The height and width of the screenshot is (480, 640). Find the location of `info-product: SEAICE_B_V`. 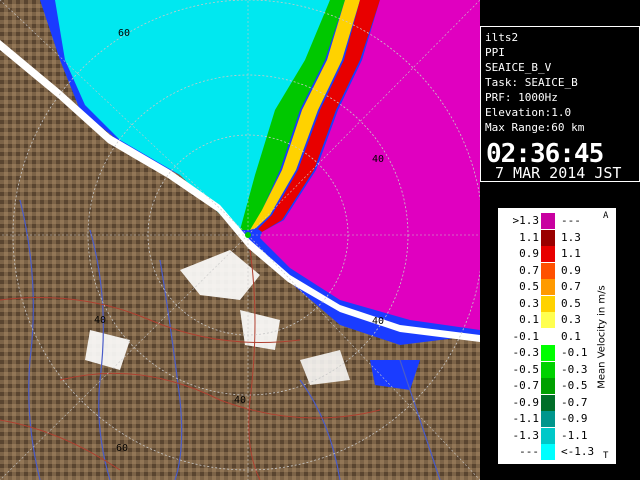

info-product: SEAICE_B_V is located at coordinates (518, 67).